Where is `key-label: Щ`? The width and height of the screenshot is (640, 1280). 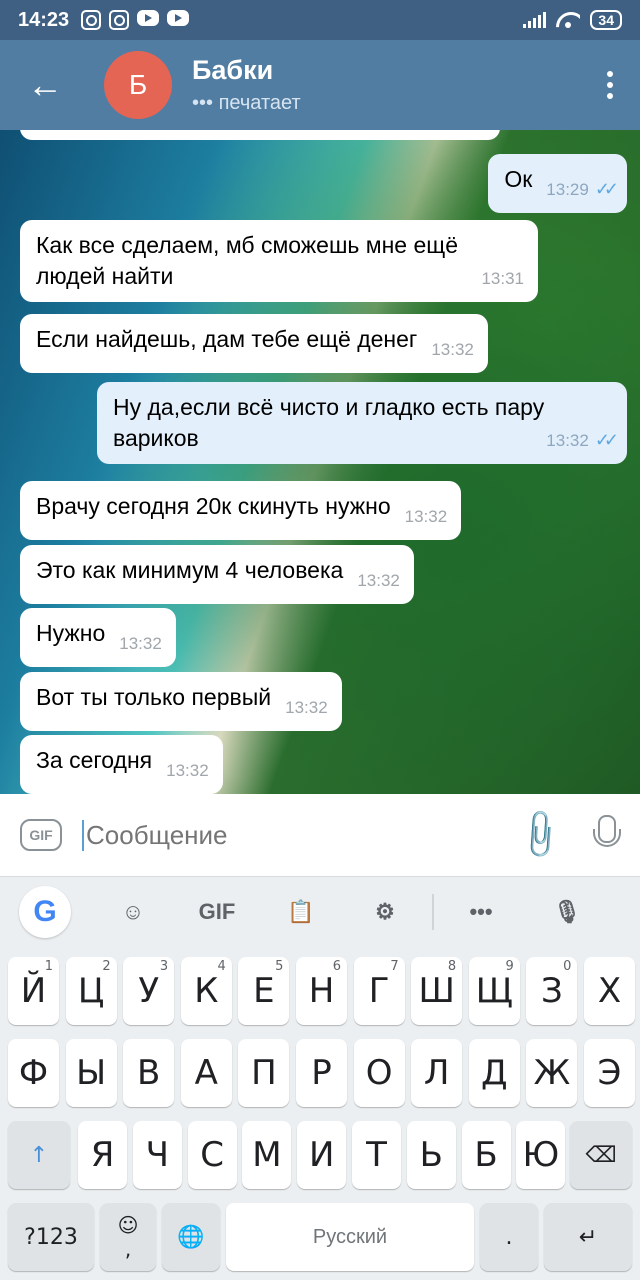 key-label: Щ is located at coordinates (494, 991).